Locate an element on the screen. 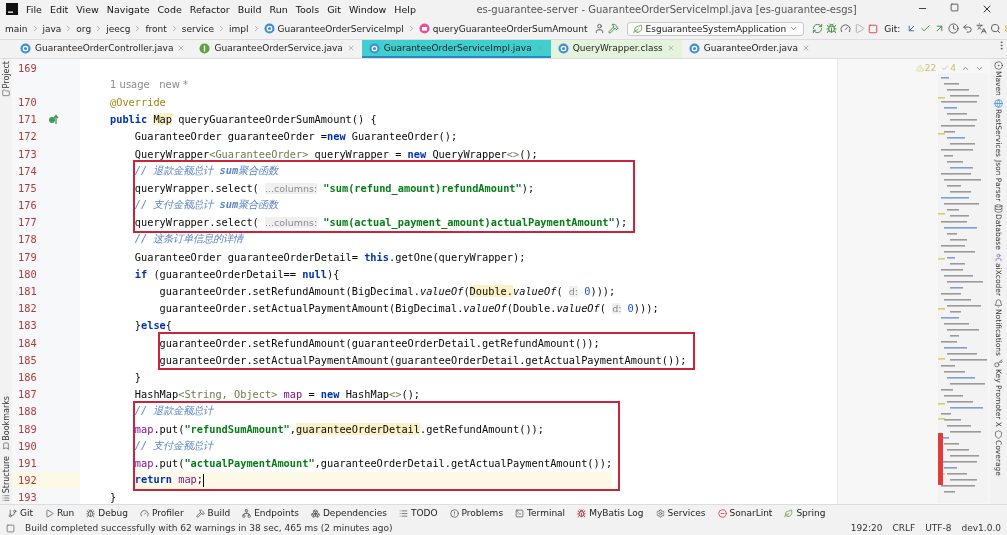  menu-item: View is located at coordinates (87, 9).